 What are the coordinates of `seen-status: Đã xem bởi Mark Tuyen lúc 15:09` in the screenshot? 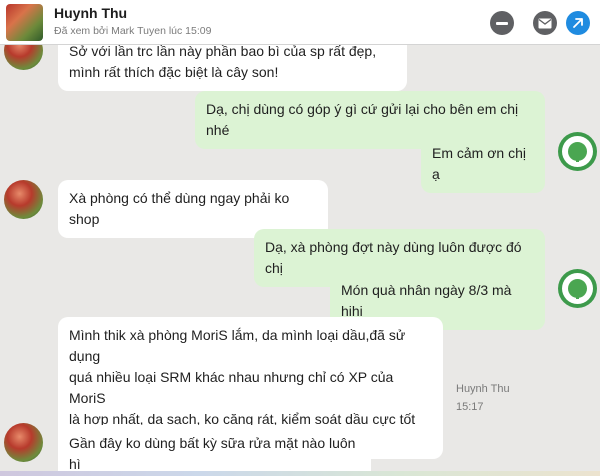 It's located at (133, 31).